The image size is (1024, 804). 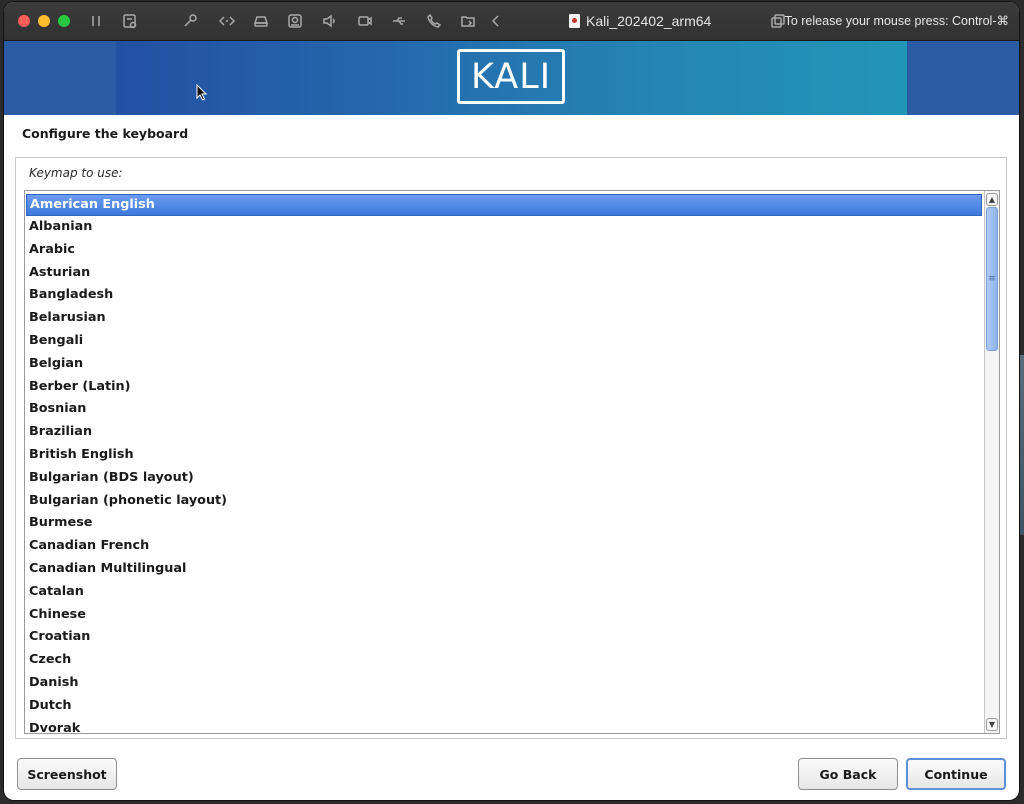 What do you see at coordinates (649, 21) in the screenshot?
I see `vm-title-text: Kali_202402_arm64` at bounding box center [649, 21].